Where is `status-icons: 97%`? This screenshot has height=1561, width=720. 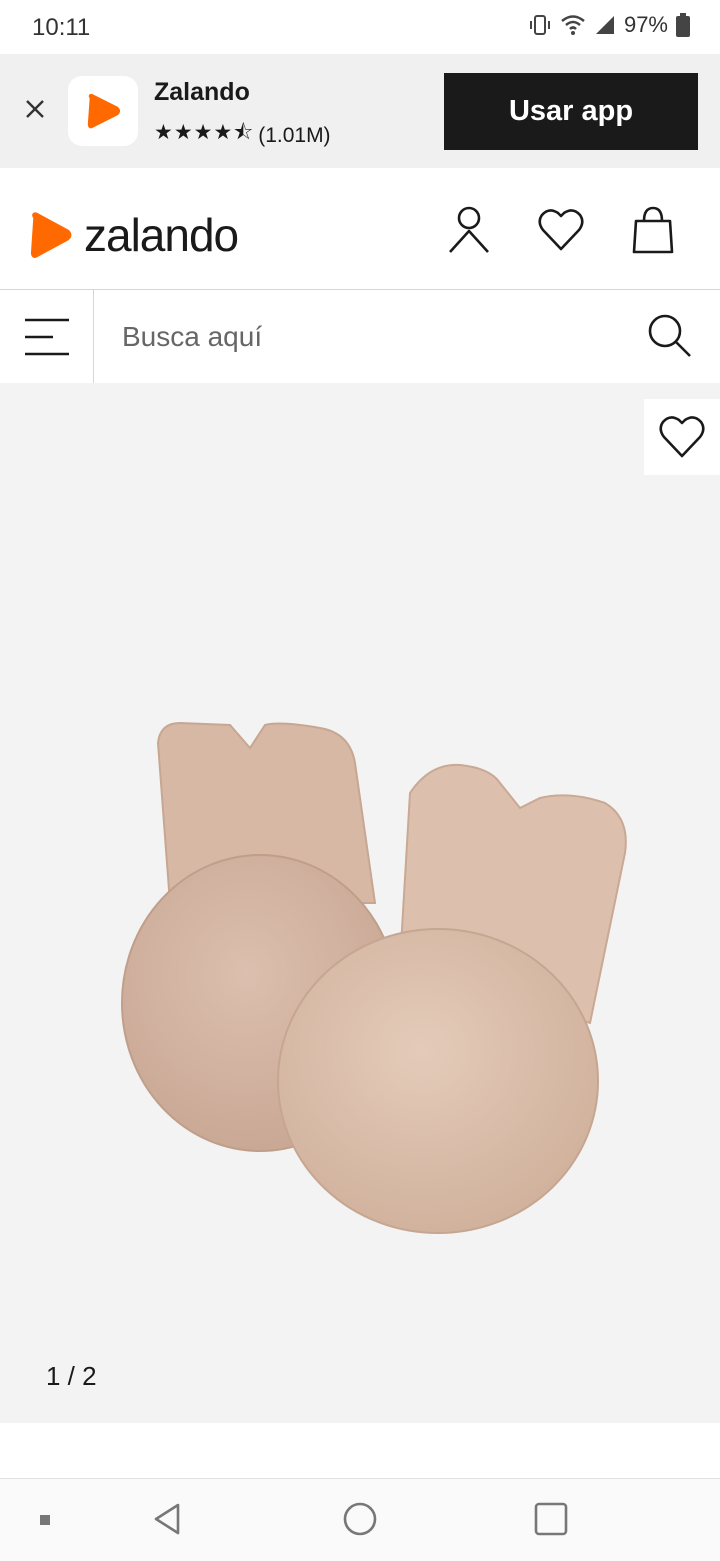 status-icons: 97% is located at coordinates (609, 25).